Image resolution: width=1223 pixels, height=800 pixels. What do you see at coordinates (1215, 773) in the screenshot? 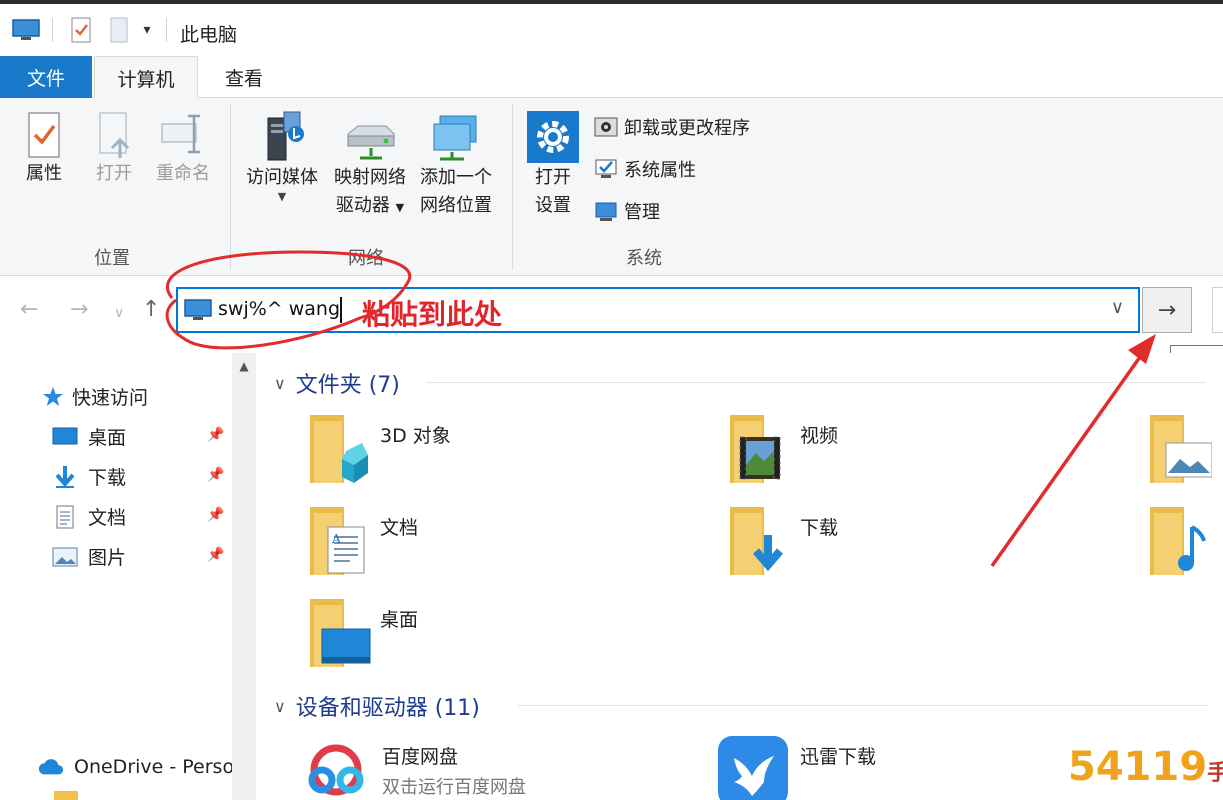
I see `watermark-sub: 手游网` at bounding box center [1215, 773].